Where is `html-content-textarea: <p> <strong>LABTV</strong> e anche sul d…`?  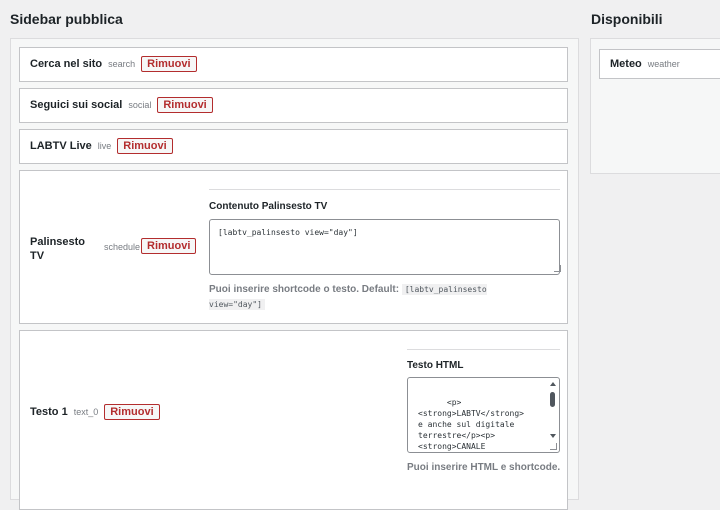 html-content-textarea: <p> <strong>LABTV</strong> e anche sul d… is located at coordinates (483, 415).